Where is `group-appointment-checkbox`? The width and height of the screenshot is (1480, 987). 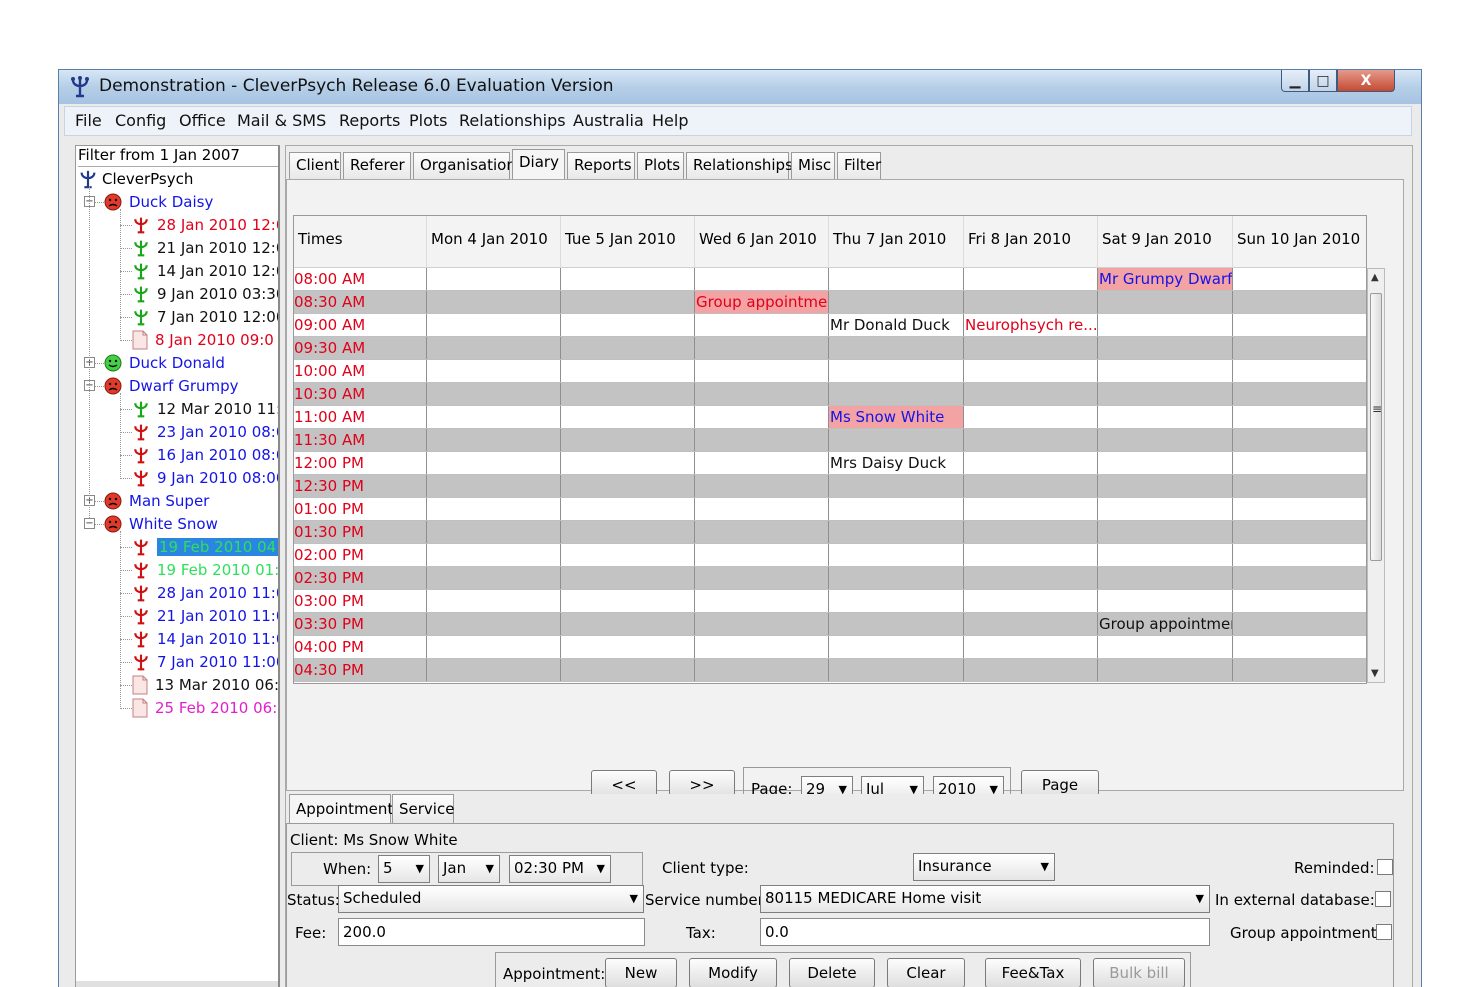
group-appointment-checkbox is located at coordinates (1384, 932).